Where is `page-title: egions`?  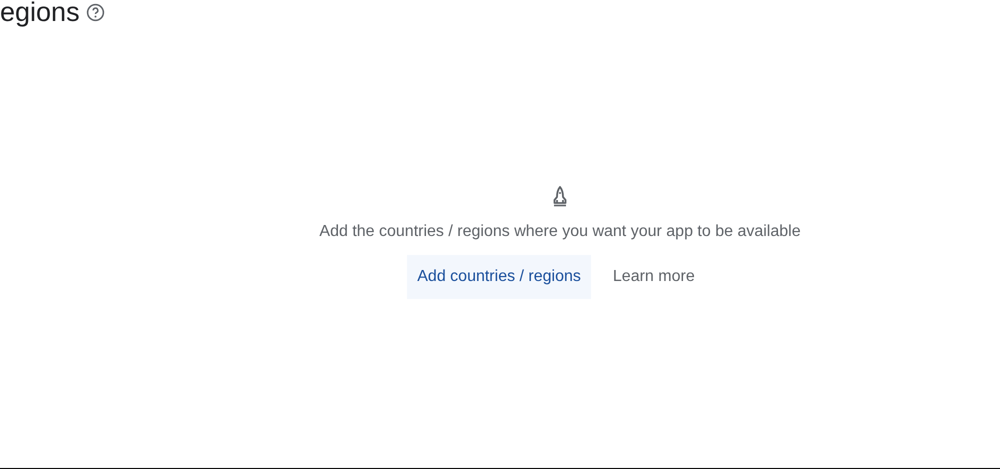 page-title: egions is located at coordinates (40, 13).